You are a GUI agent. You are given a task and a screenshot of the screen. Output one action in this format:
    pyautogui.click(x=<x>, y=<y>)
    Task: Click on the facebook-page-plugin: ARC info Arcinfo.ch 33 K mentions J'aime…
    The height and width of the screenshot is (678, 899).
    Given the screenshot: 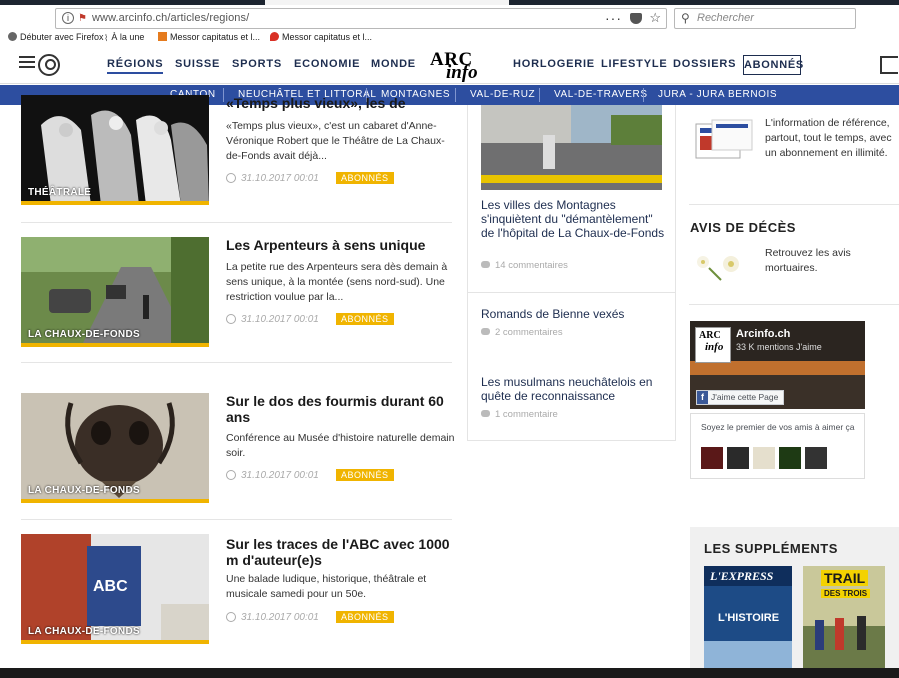 What is the action you would take?
    pyautogui.click(x=777, y=365)
    